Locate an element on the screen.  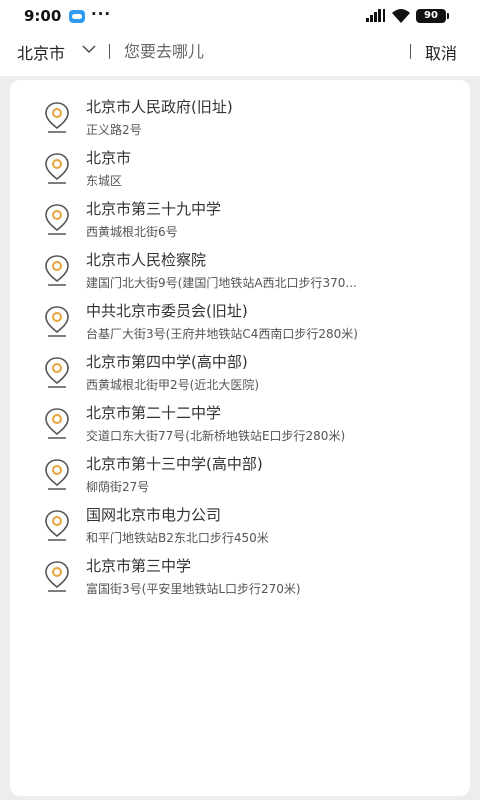
result-item: 北京市第三十九中学 西黄城根北街6号 is located at coordinates (240, 219).